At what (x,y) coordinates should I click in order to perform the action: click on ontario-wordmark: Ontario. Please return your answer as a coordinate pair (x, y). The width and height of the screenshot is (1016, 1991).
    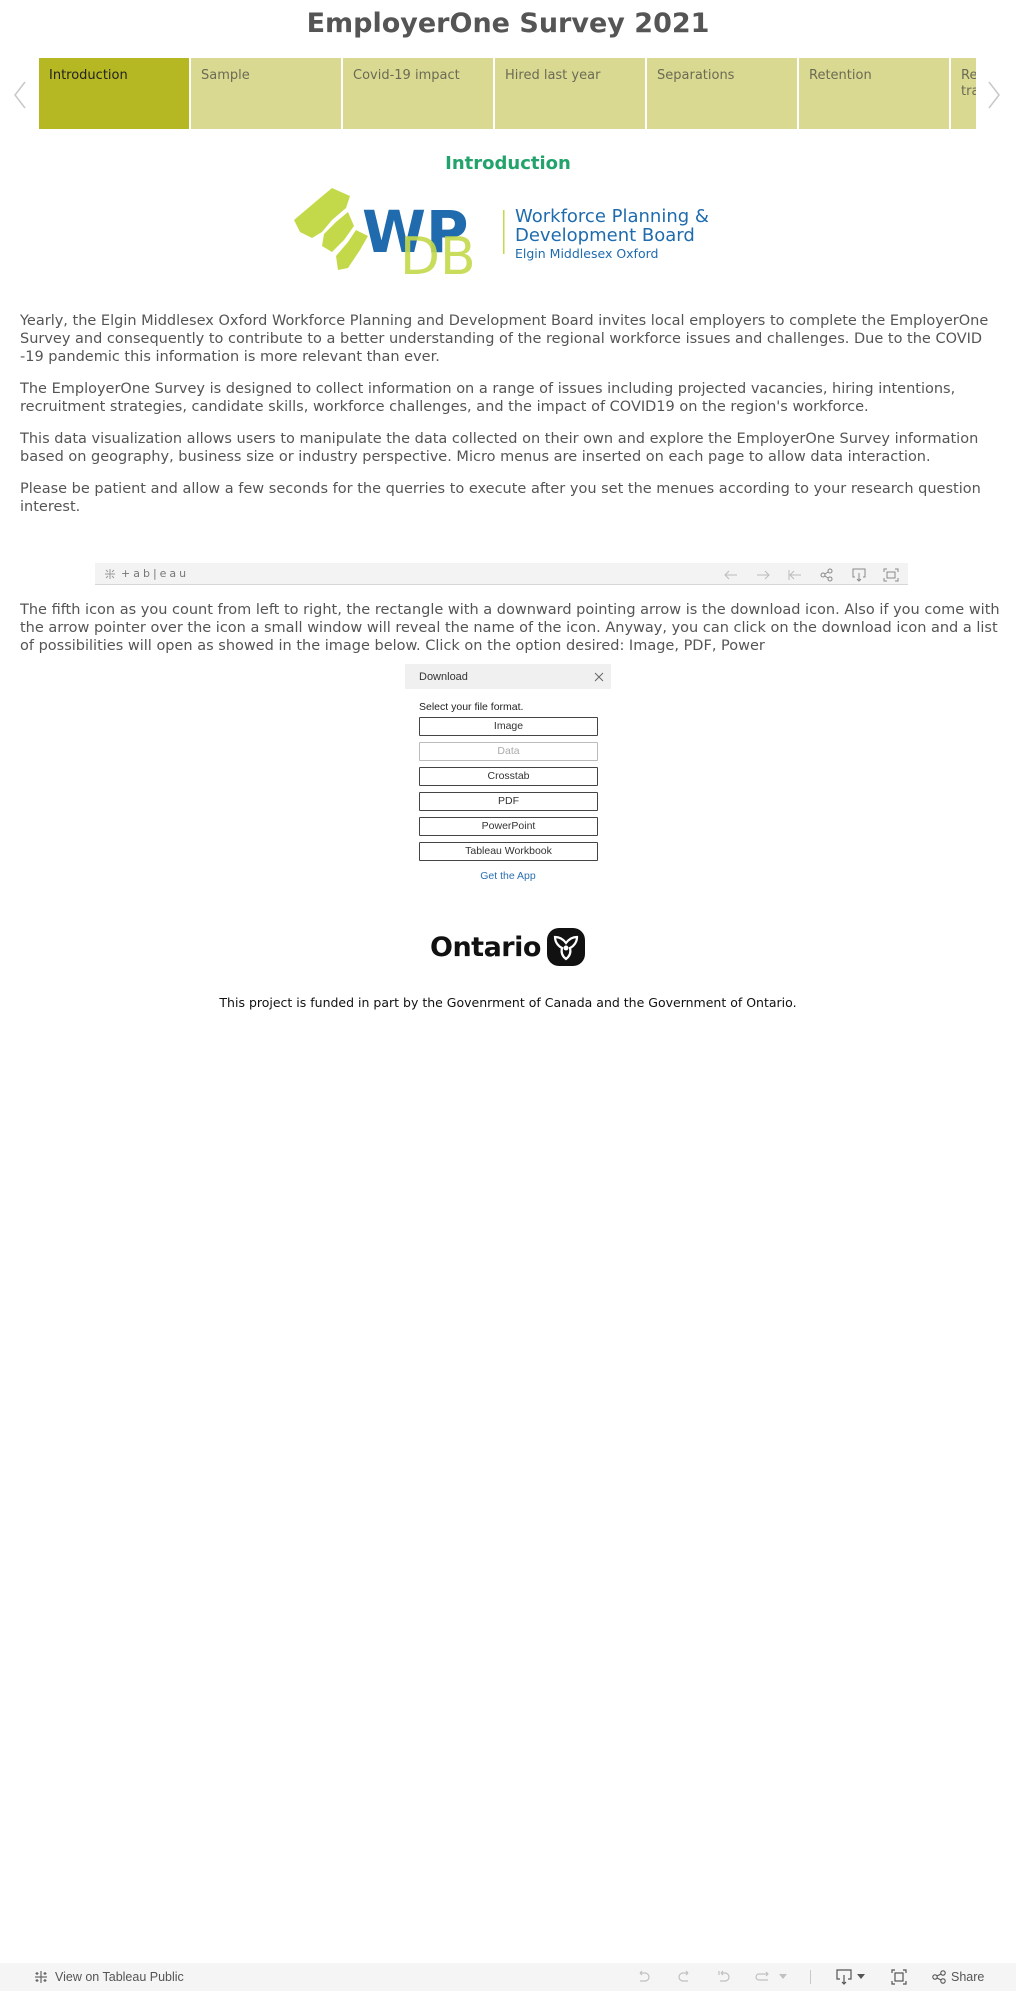
    Looking at the image, I should click on (485, 947).